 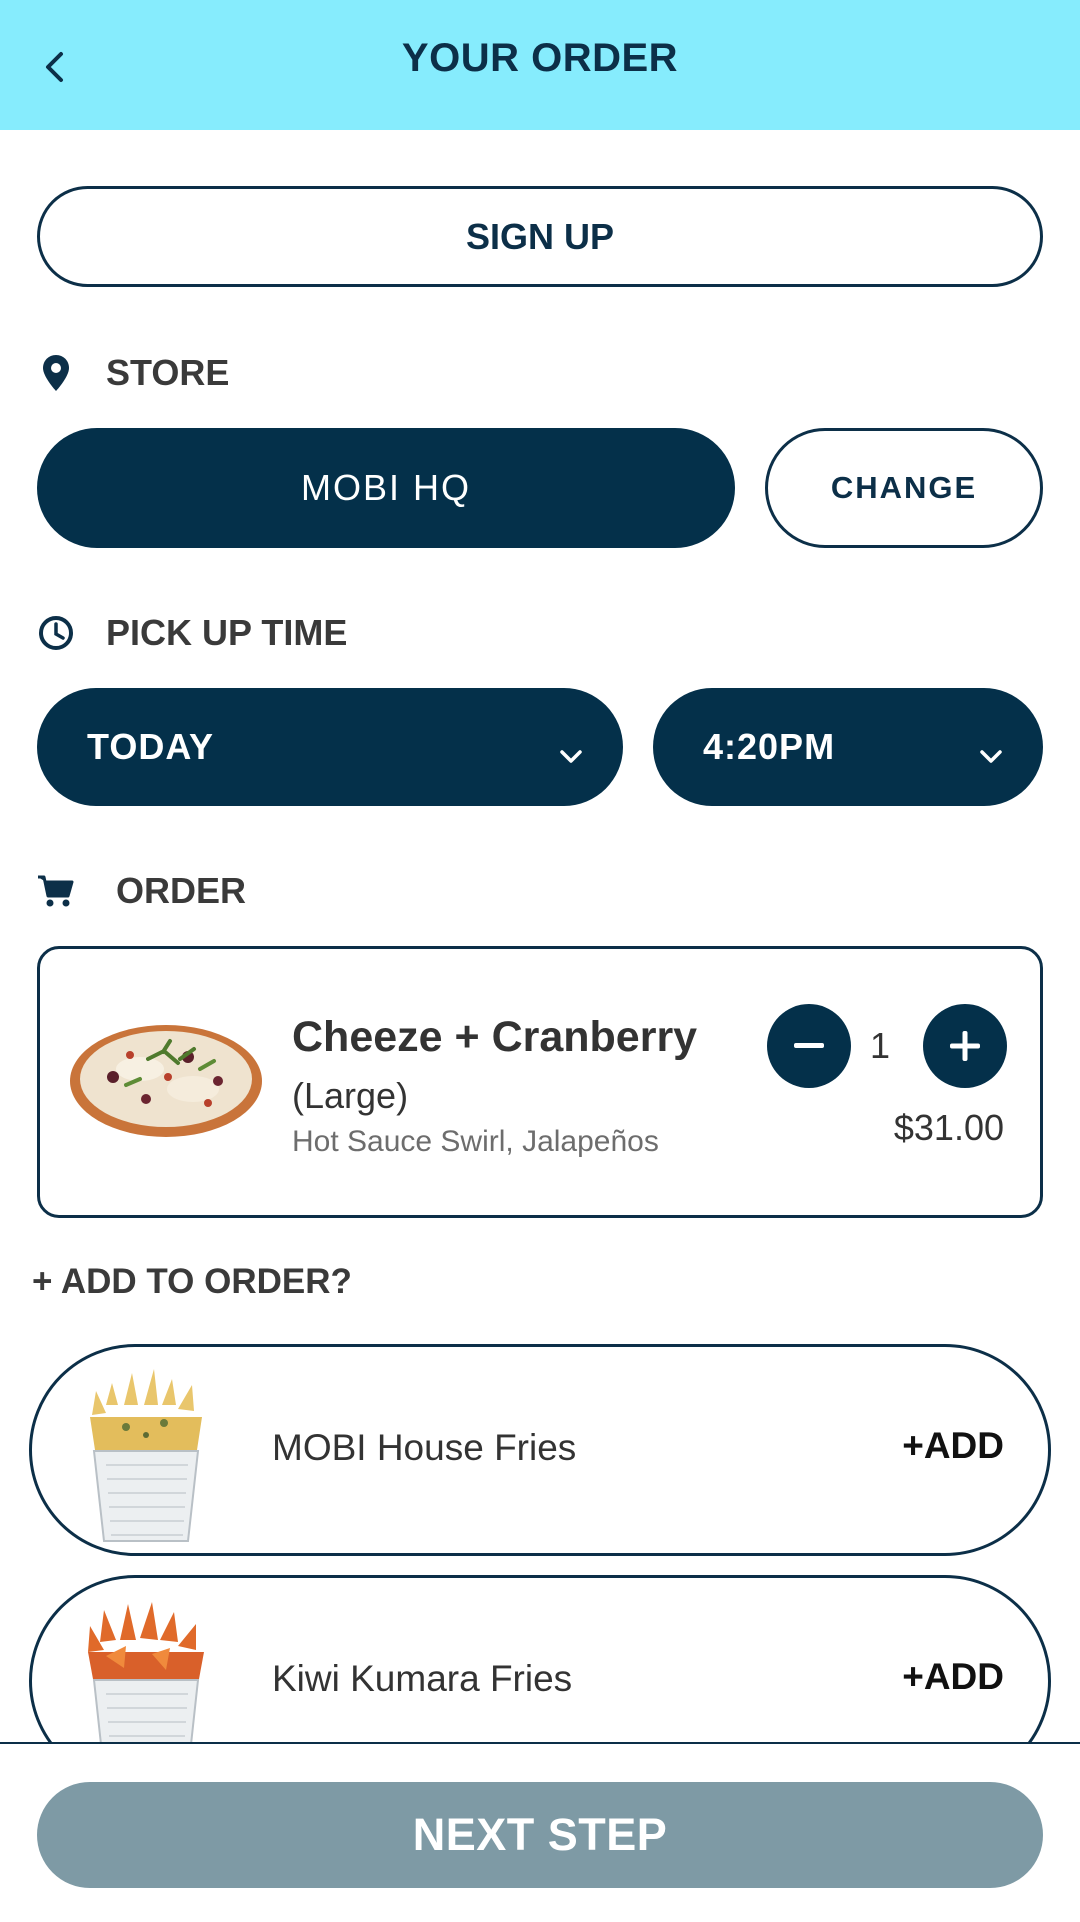 I want to click on sign-up-button: SIGN UP, so click(x=540, y=236).